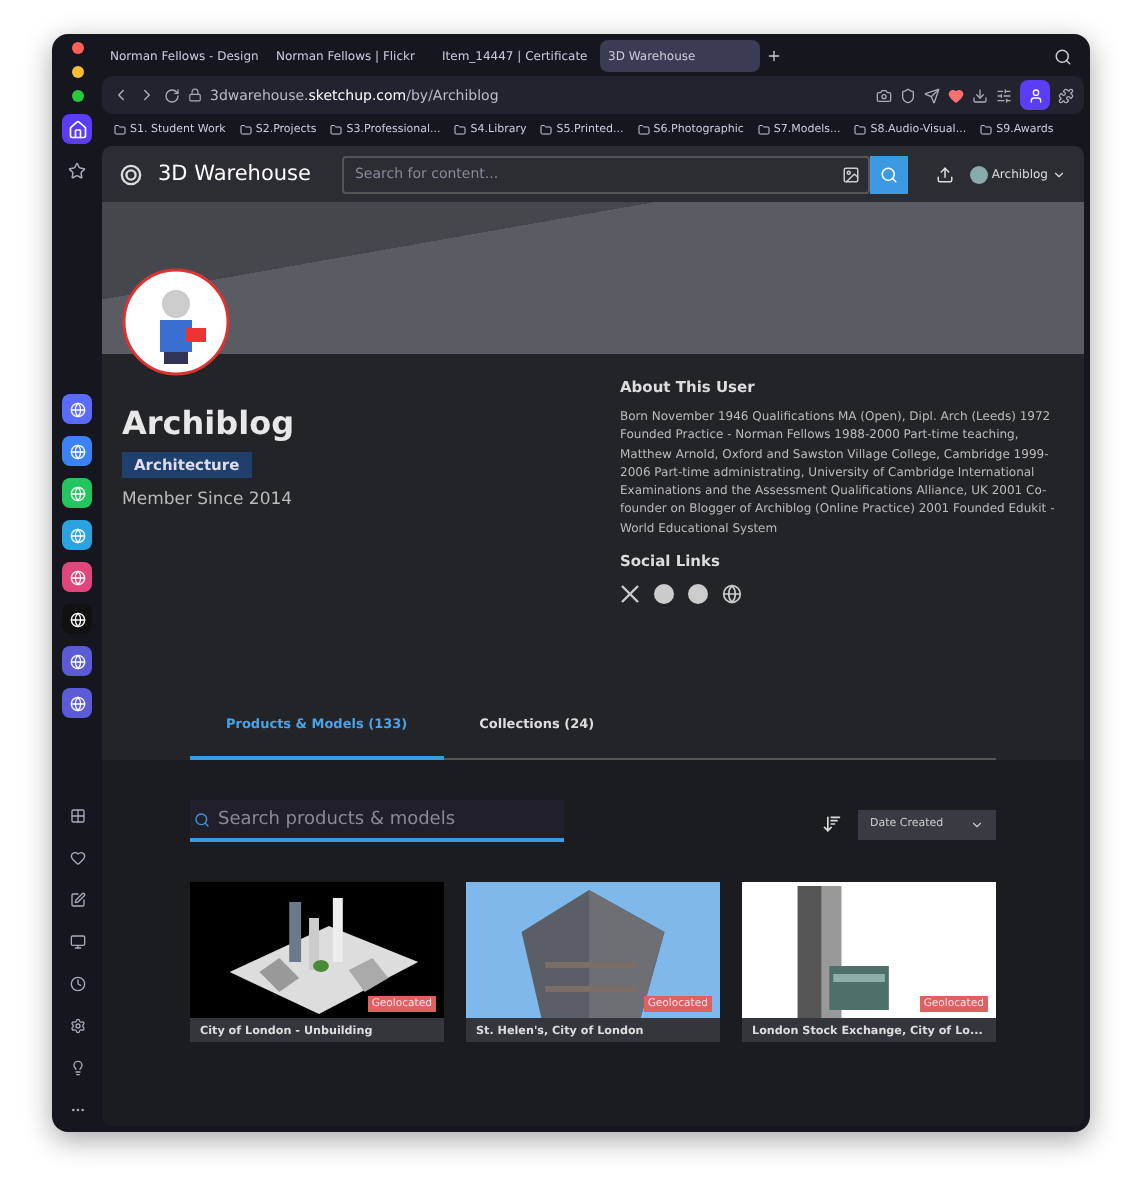  Describe the element at coordinates (1035, 95) in the screenshot. I see `profile-icon` at that location.